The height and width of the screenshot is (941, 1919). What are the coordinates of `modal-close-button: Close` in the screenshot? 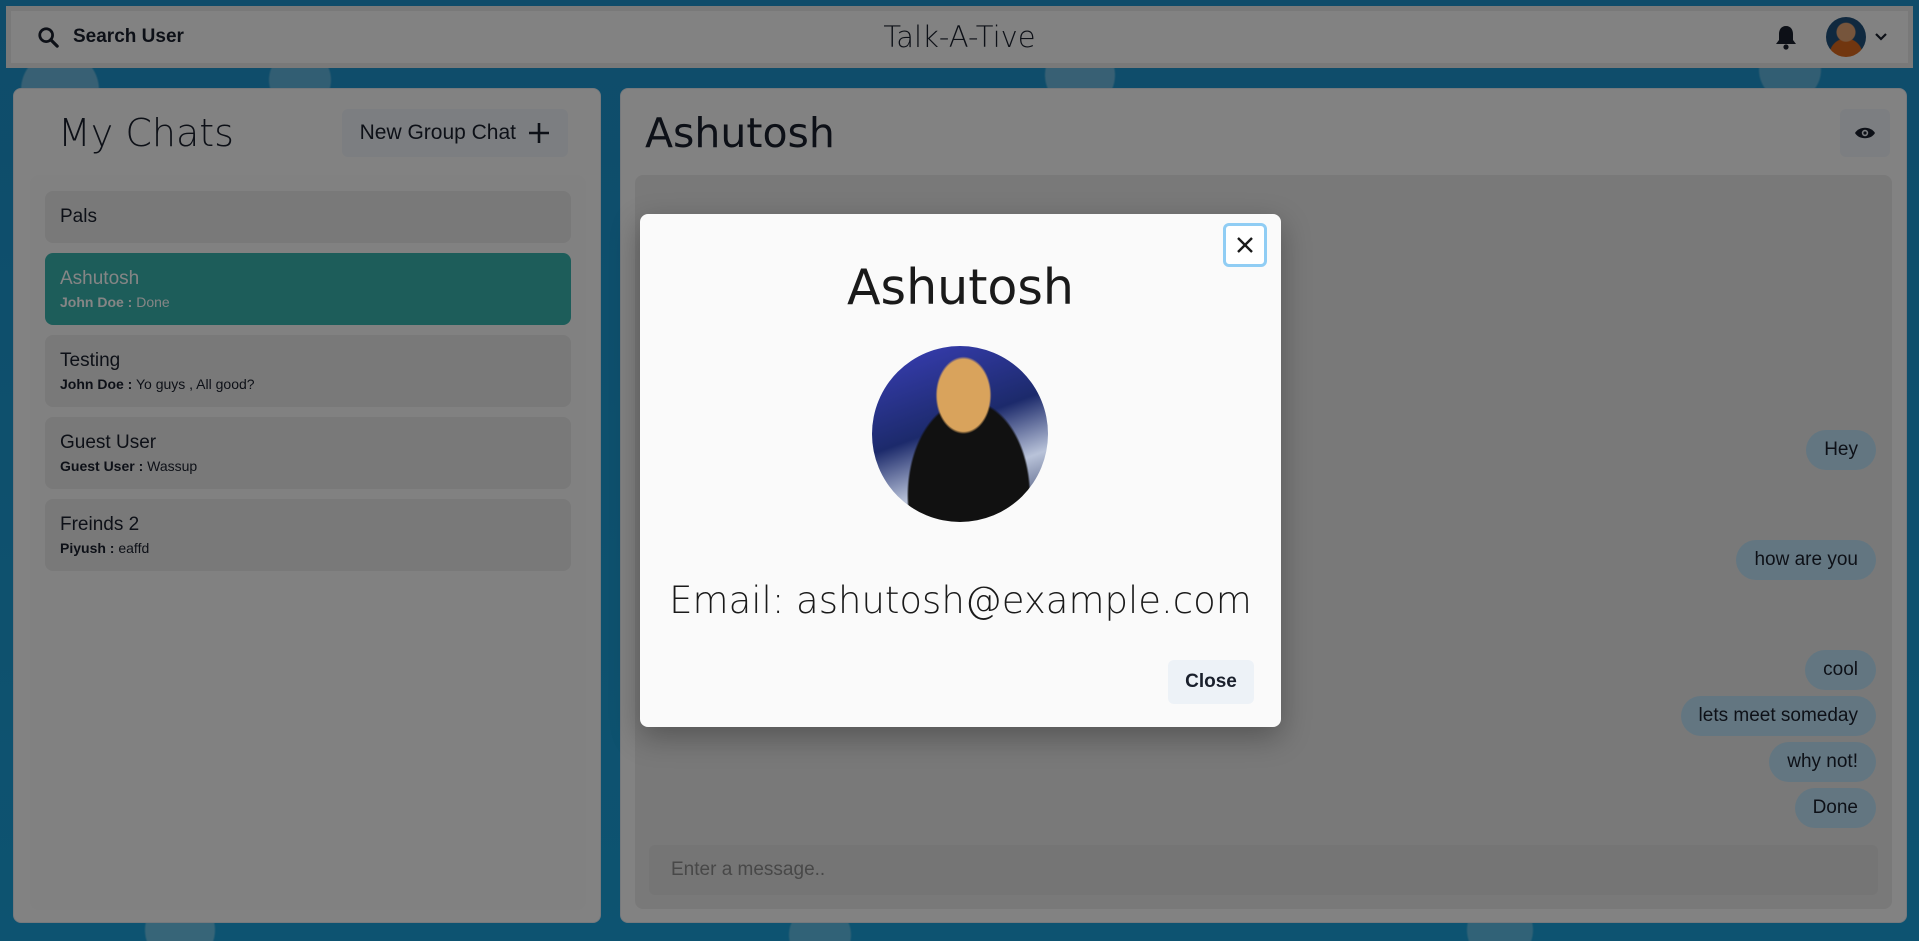 It's located at (1211, 682).